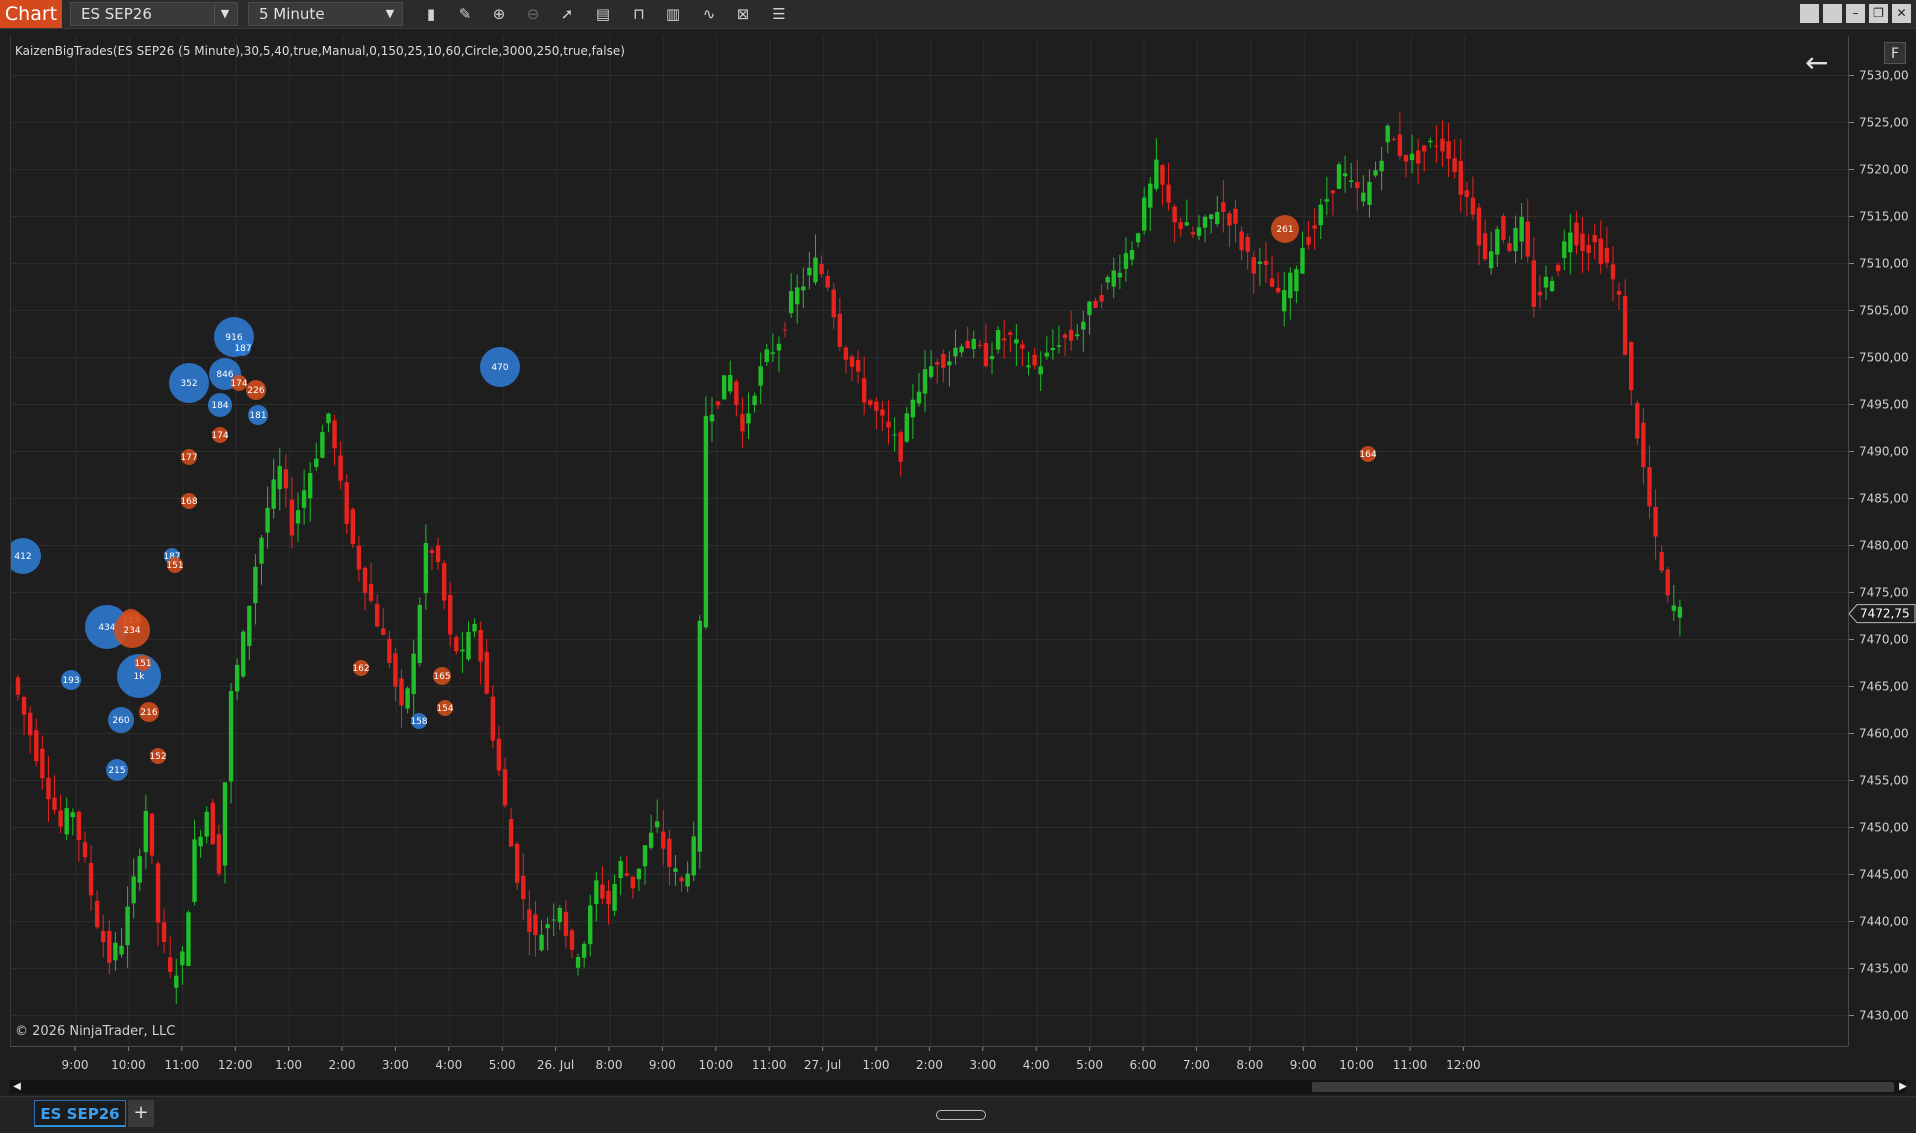 The width and height of the screenshot is (1916, 1133). I want to click on resize-grip, so click(961, 1115).